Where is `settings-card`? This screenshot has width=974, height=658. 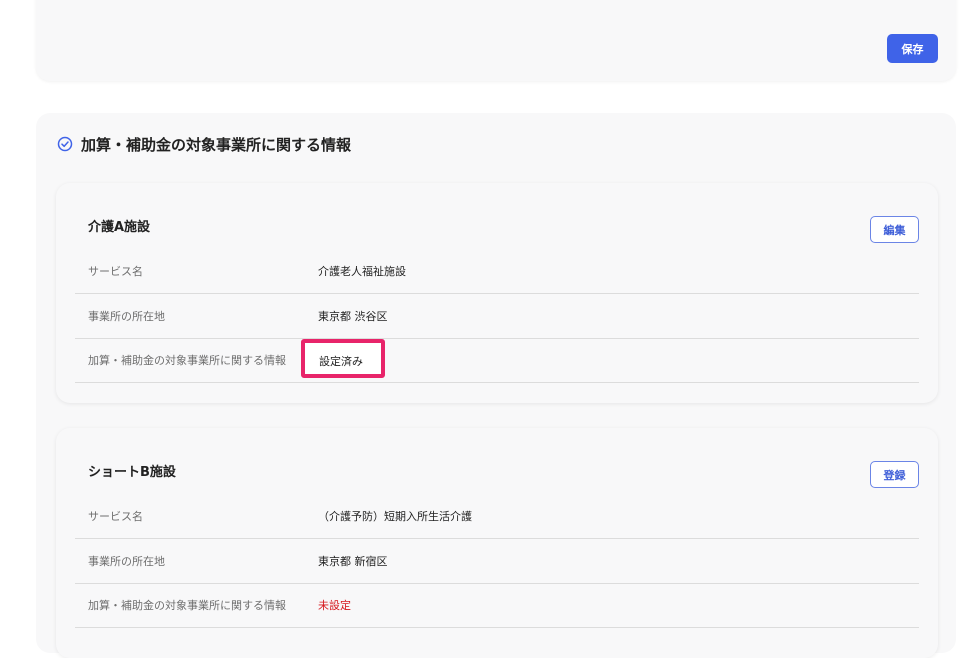 settings-card is located at coordinates (496, 40).